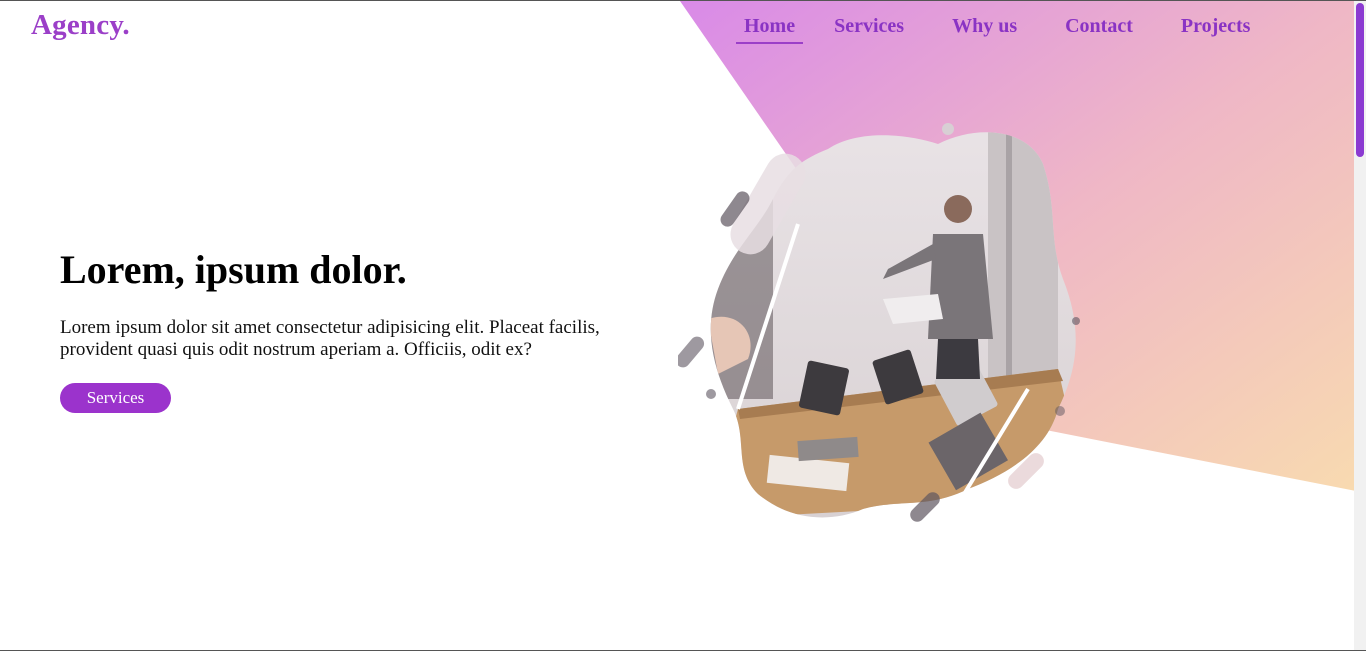 This screenshot has height=651, width=1366. Describe the element at coordinates (1360, 325) in the screenshot. I see `vertical-scrollbar` at that location.